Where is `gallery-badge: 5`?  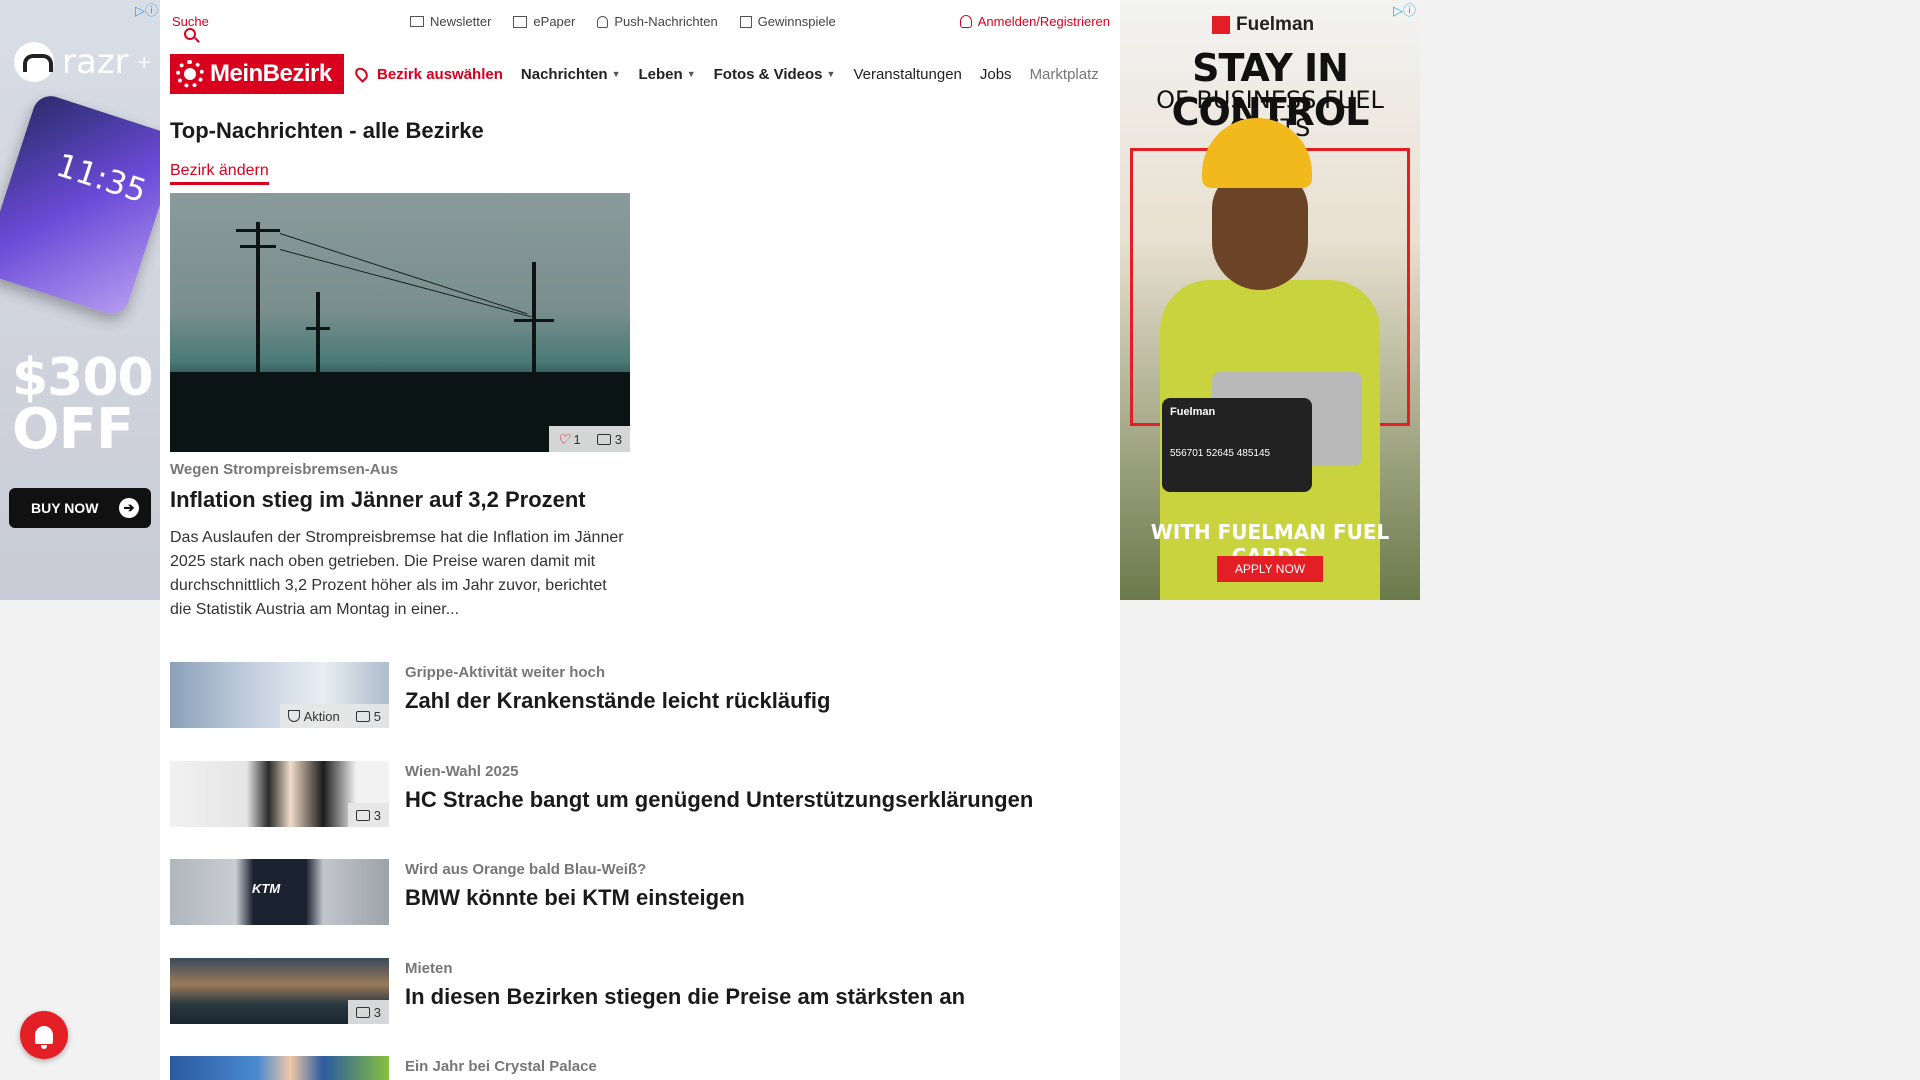
gallery-badge: 5 is located at coordinates (368, 716).